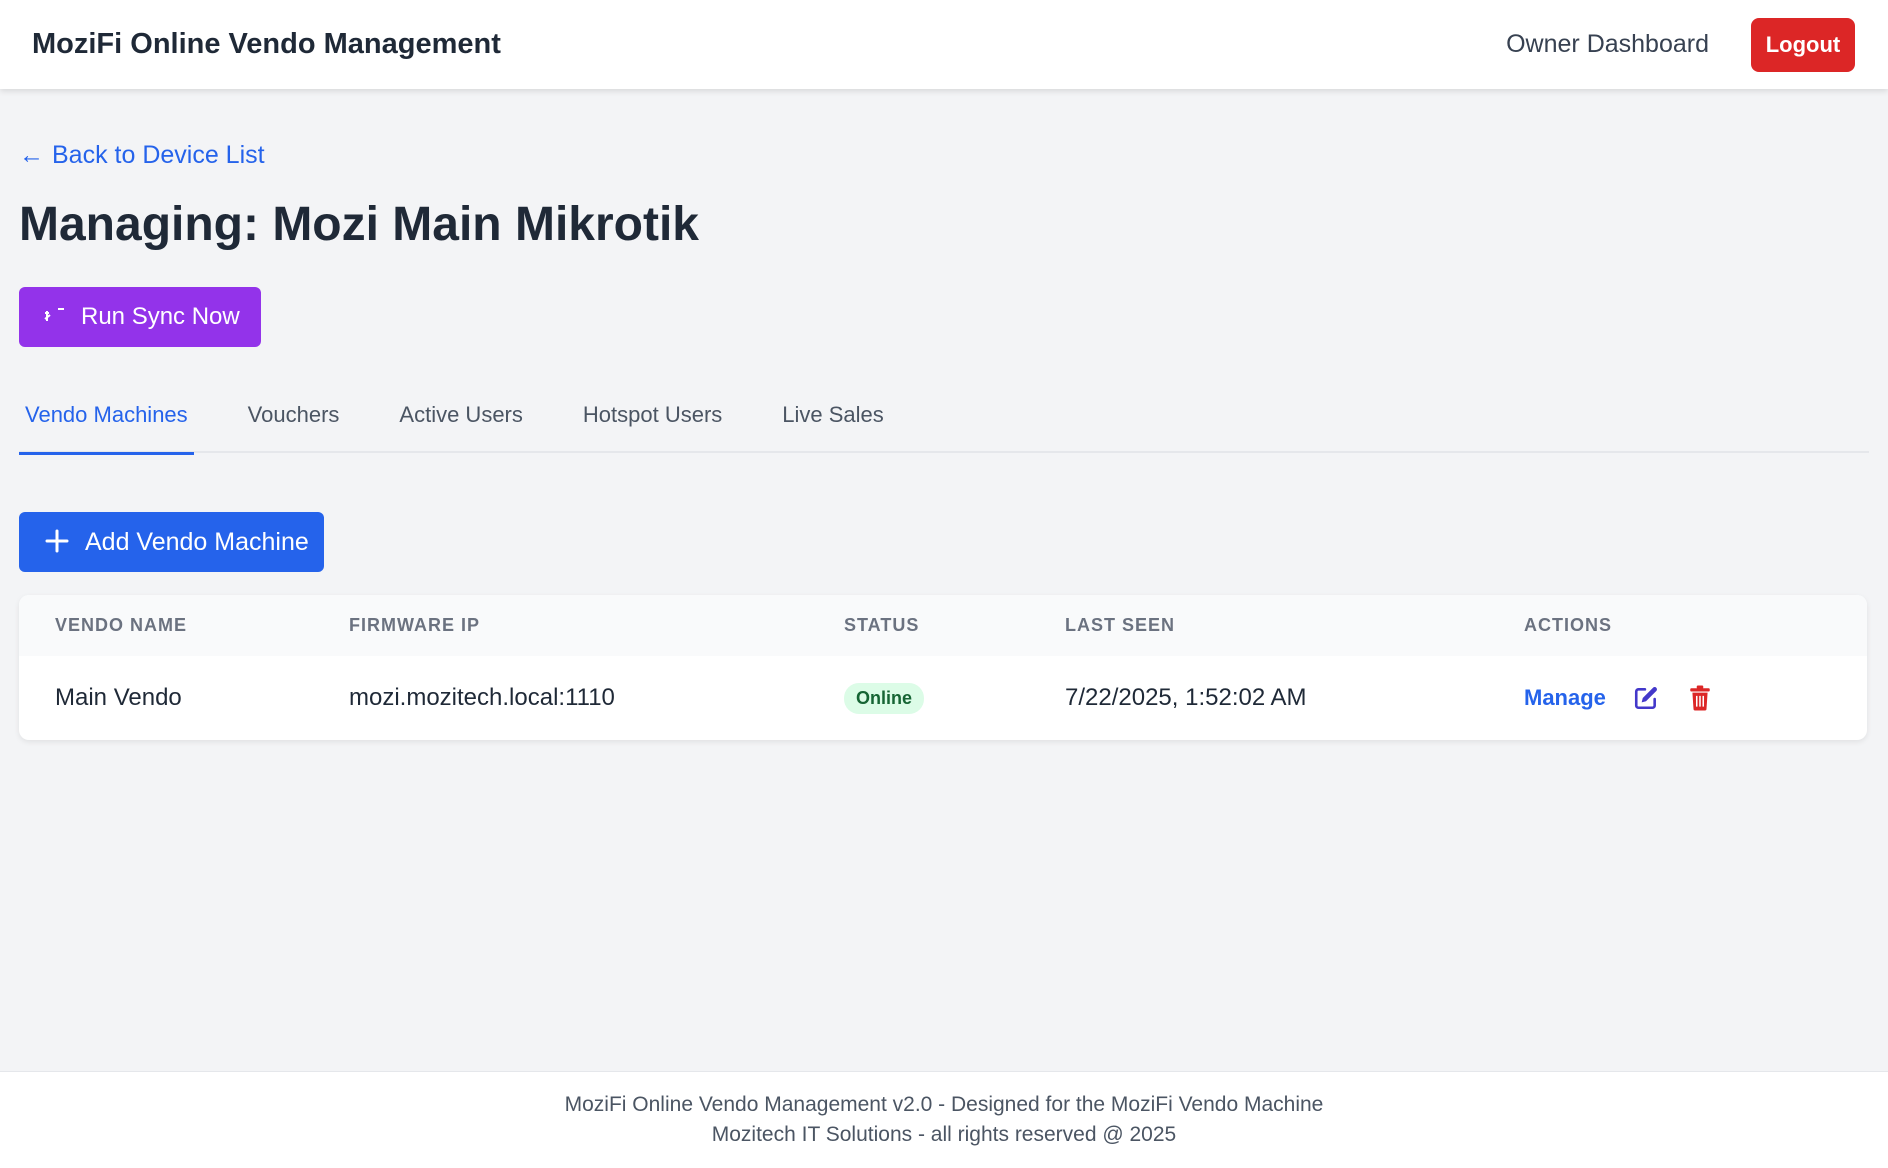  Describe the element at coordinates (882, 625) in the screenshot. I see `column-header-status: STATUS` at that location.